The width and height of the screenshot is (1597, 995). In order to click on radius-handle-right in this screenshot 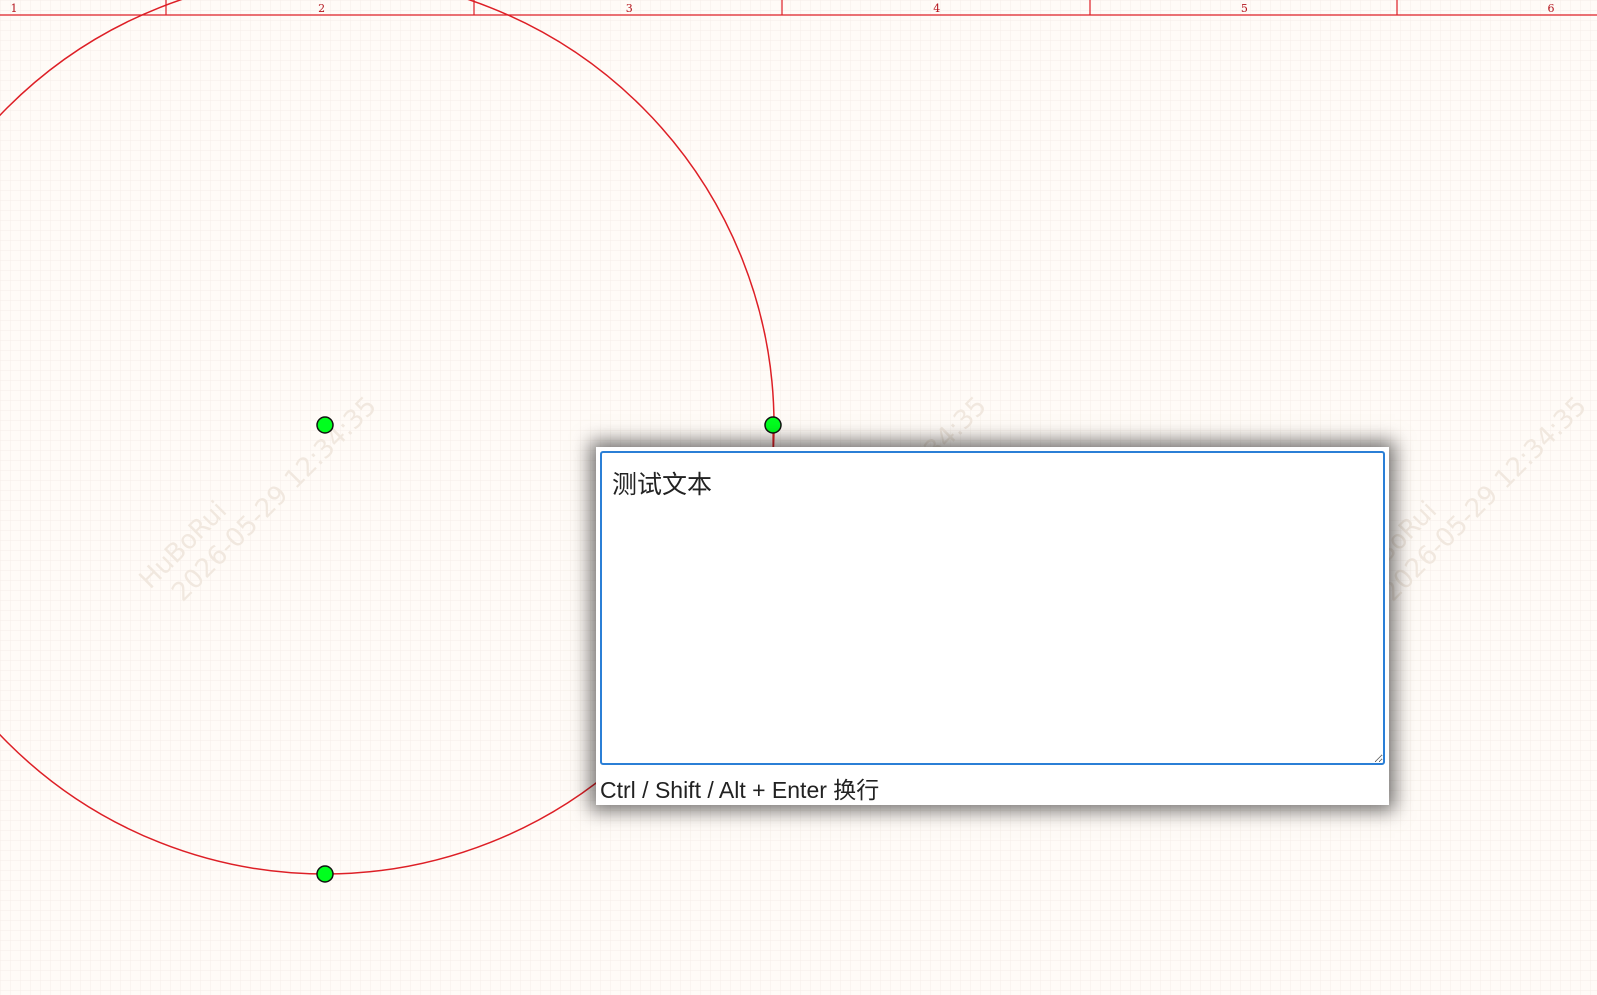, I will do `click(773, 425)`.